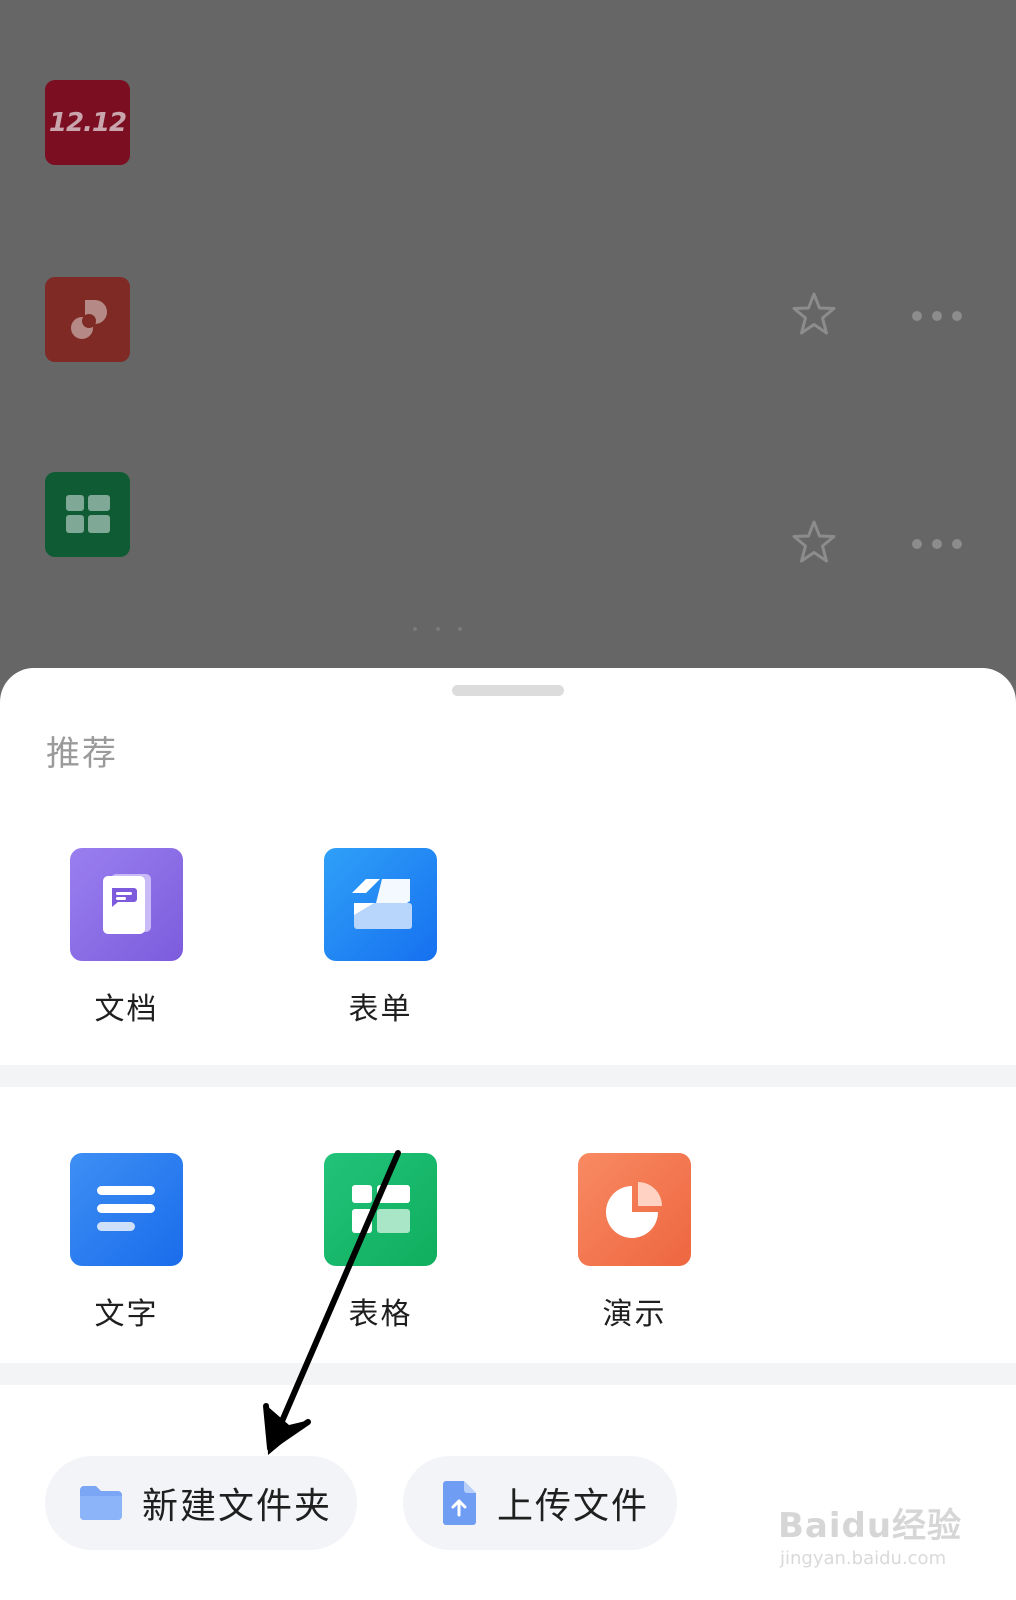  What do you see at coordinates (82, 754) in the screenshot?
I see `section-title: 推荐` at bounding box center [82, 754].